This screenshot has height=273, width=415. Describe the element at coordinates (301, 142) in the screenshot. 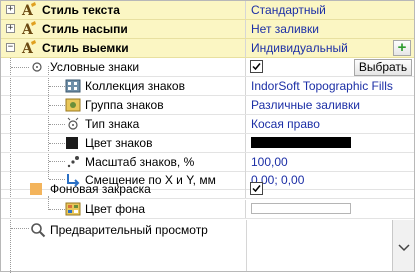

I see `symbol-color-swatch` at that location.